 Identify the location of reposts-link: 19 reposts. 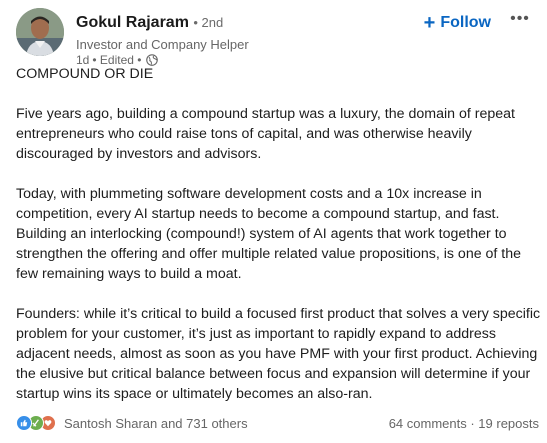
(508, 423).